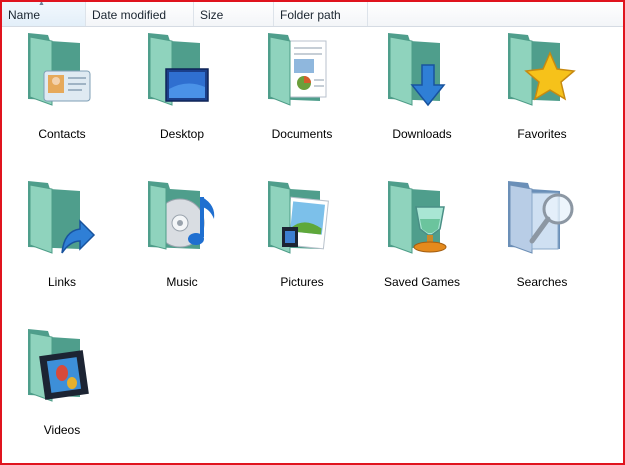 This screenshot has width=625, height=465. Describe the element at coordinates (178, 69) in the screenshot. I see `desktop-folder-icon` at that location.